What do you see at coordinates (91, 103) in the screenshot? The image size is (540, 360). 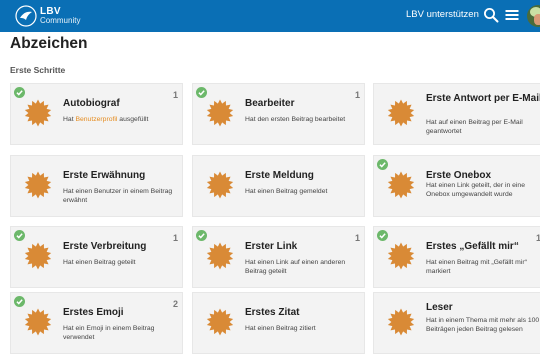 I see `badge-title: Autobiograf` at bounding box center [91, 103].